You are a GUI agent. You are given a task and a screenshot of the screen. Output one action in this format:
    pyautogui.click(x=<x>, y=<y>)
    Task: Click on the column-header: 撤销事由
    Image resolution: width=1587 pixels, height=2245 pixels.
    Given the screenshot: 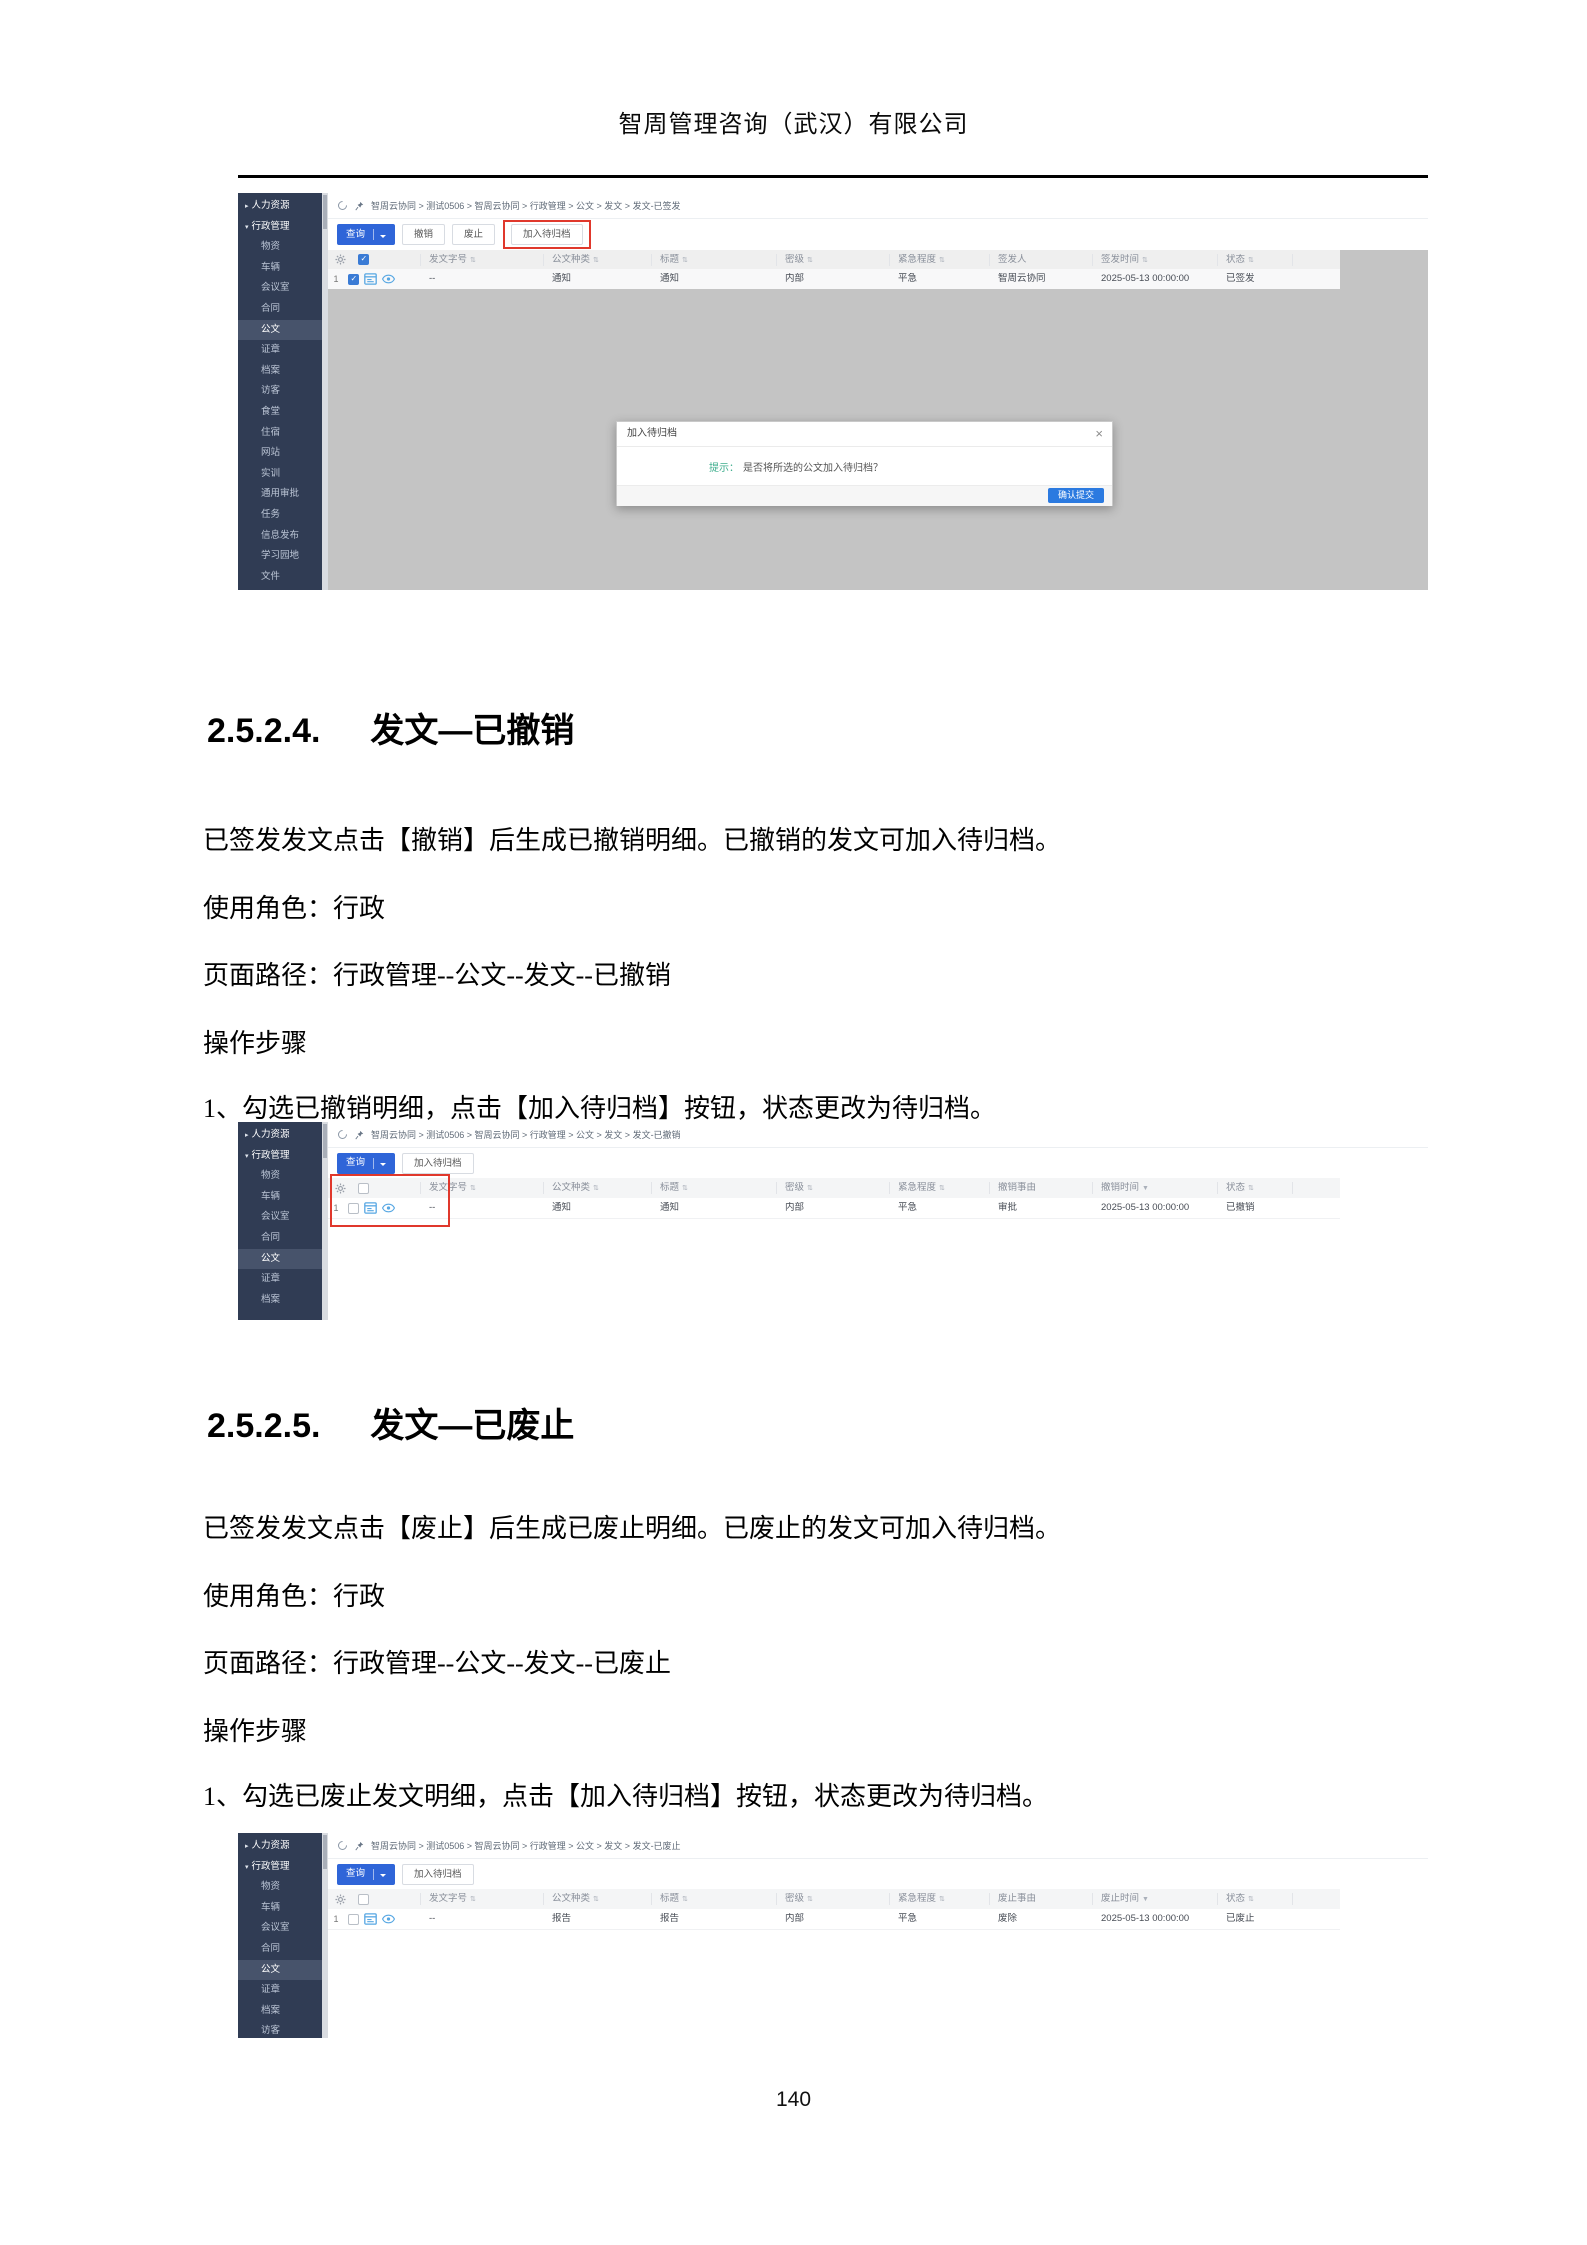 What is the action you would take?
    pyautogui.click(x=1040, y=1188)
    